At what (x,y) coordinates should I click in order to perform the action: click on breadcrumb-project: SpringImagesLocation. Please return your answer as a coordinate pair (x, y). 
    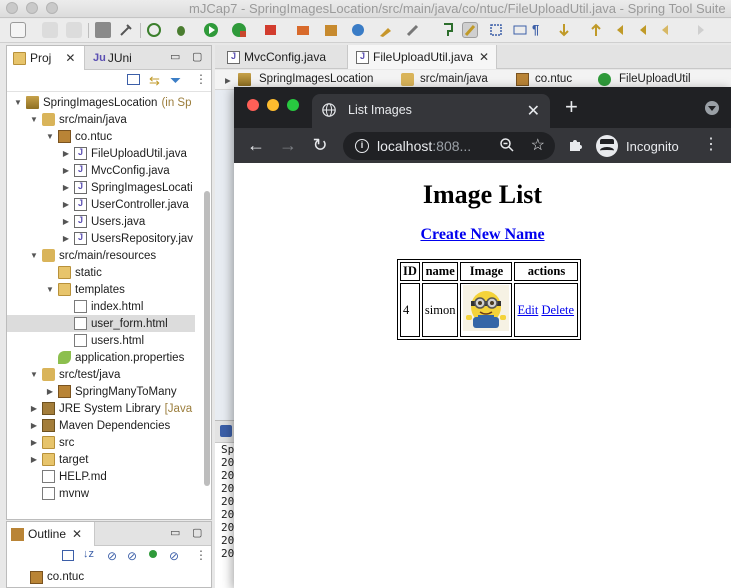
    Looking at the image, I should click on (316, 79).